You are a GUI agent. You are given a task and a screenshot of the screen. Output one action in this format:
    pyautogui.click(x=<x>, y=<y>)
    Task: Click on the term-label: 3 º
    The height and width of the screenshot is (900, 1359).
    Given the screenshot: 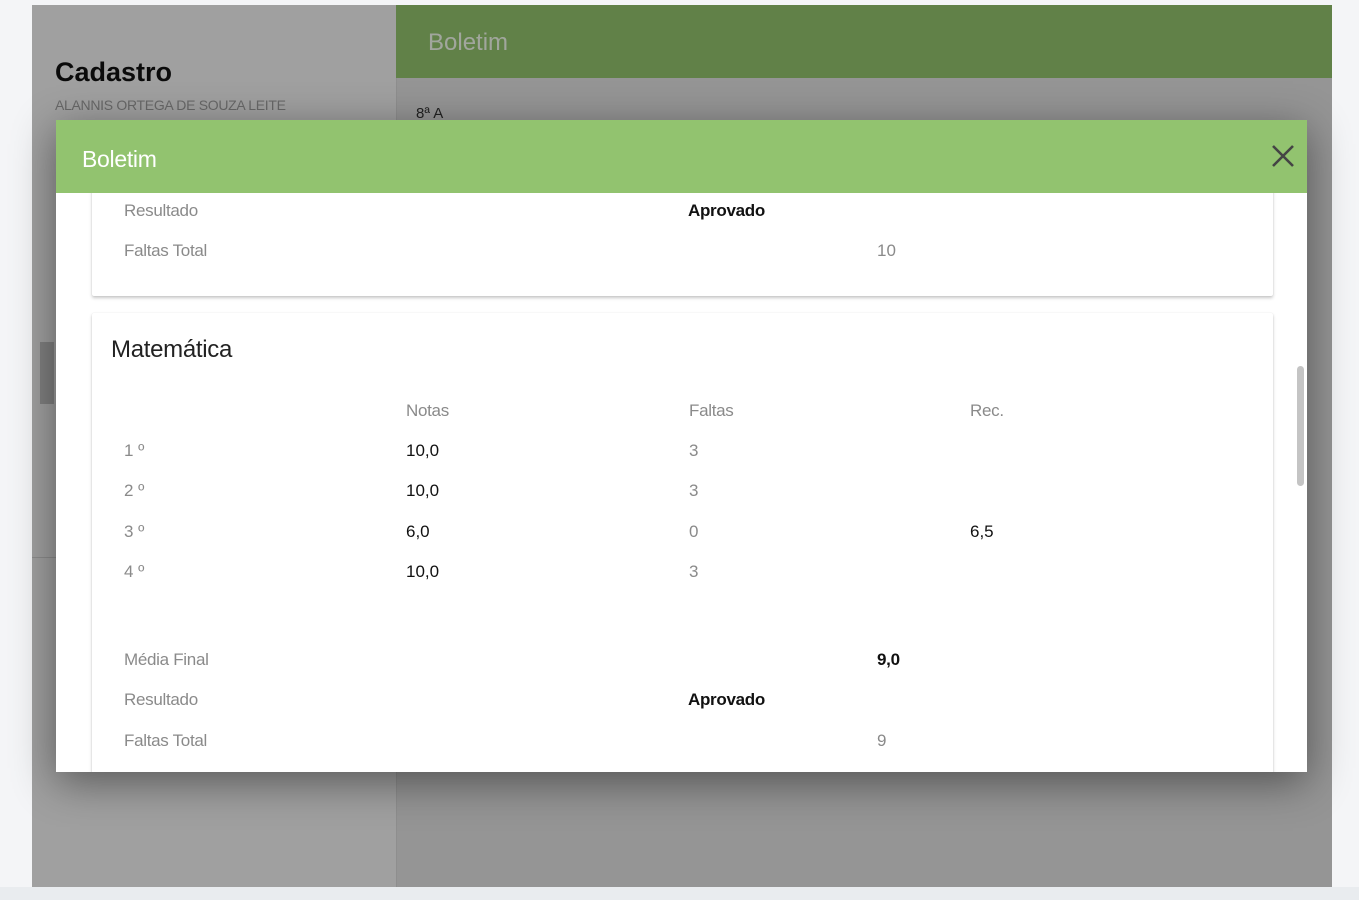 What is the action you would take?
    pyautogui.click(x=134, y=531)
    